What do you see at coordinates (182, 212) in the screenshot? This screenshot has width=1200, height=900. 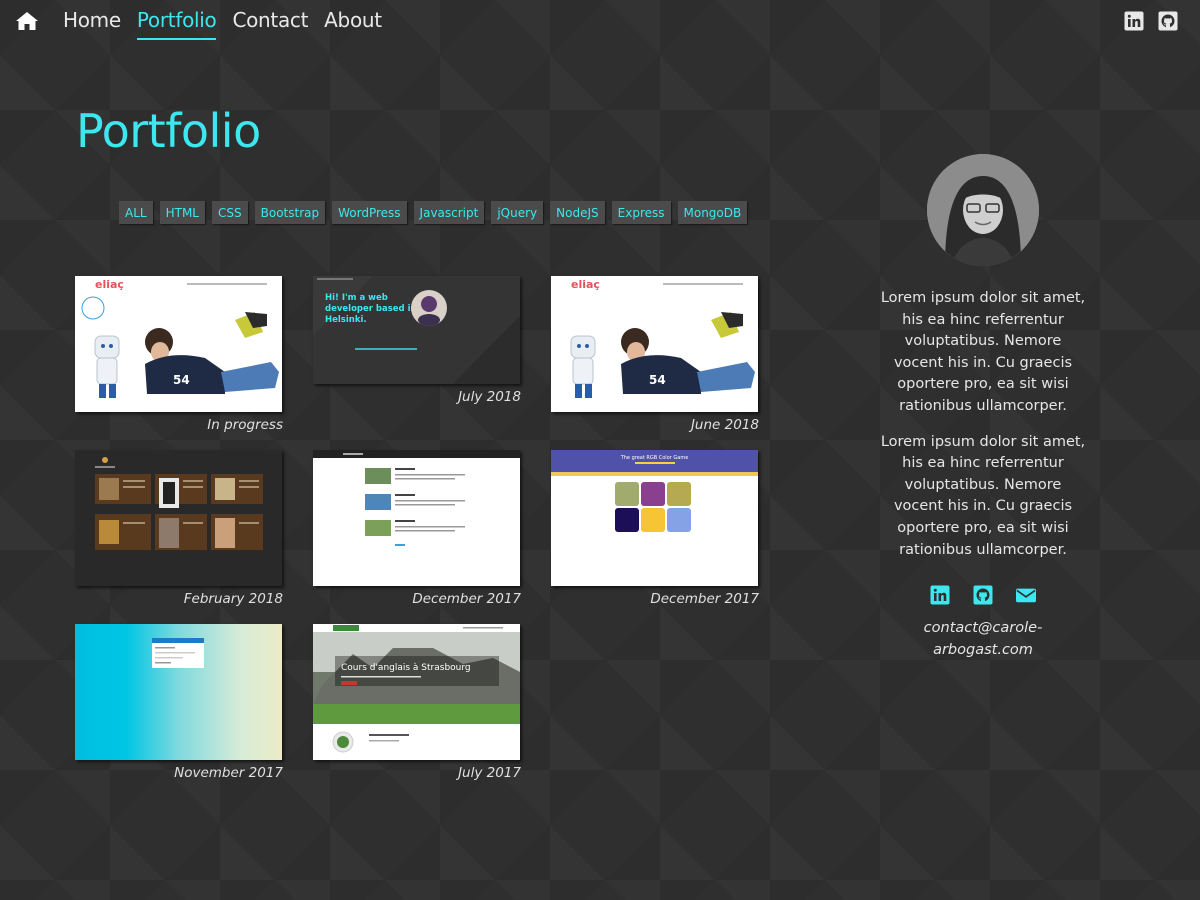 I see `filter-html-button: HTML` at bounding box center [182, 212].